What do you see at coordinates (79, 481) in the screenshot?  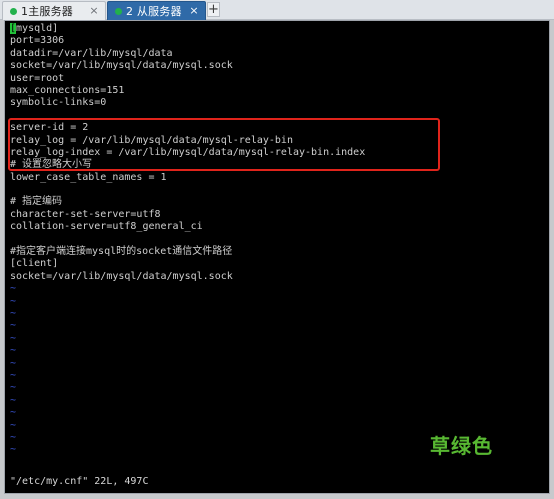 I see `status-line: "/etc/my.cnf" 22L, 497C` at bounding box center [79, 481].